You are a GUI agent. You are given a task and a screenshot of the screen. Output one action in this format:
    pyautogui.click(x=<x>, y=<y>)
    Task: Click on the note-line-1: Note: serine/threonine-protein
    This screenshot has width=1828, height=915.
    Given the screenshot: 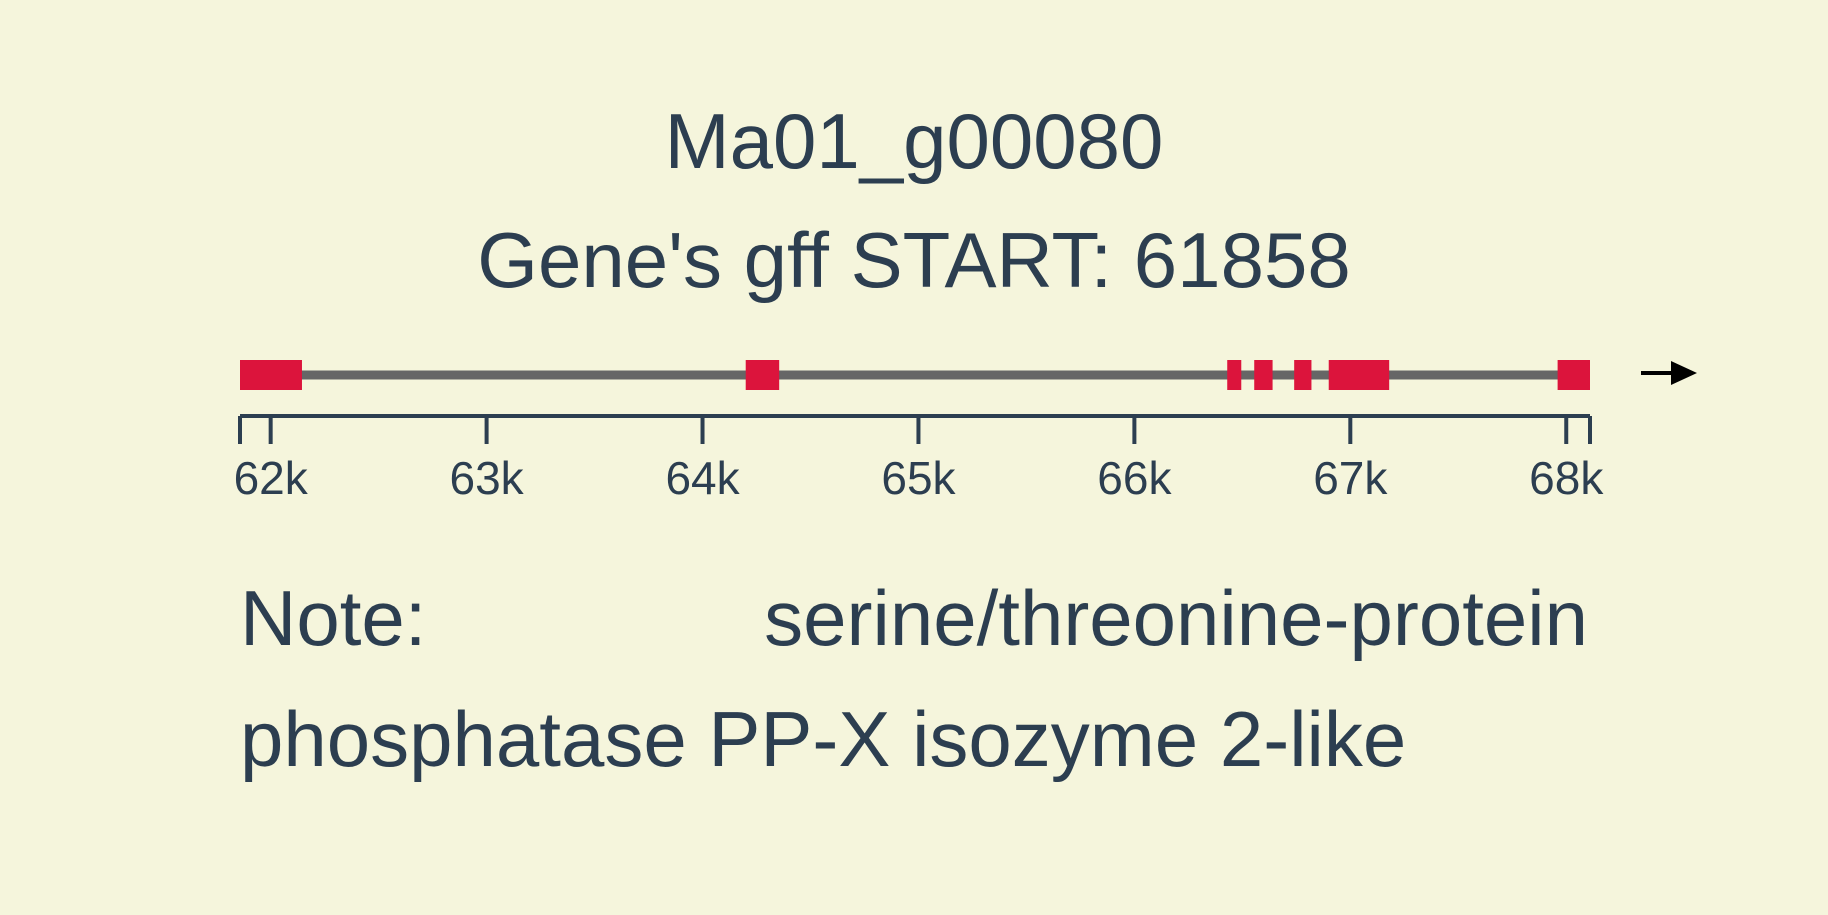 What is the action you would take?
    pyautogui.click(x=914, y=618)
    